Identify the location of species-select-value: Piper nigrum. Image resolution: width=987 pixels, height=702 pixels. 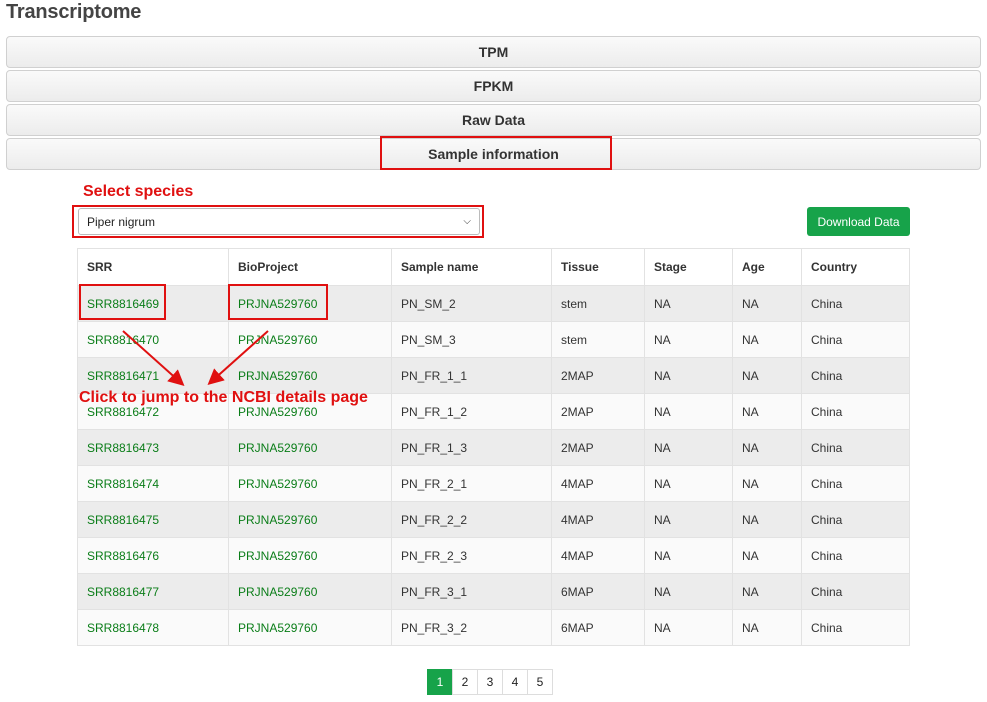
(121, 221).